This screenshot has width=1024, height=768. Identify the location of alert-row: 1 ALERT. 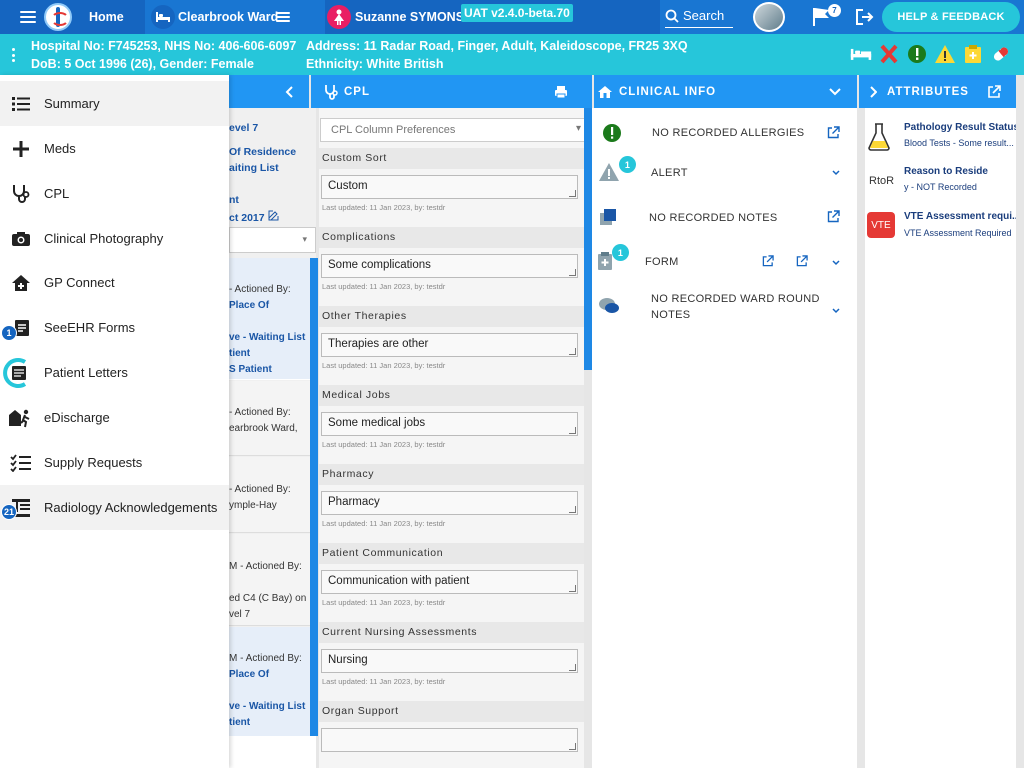
(724, 172).